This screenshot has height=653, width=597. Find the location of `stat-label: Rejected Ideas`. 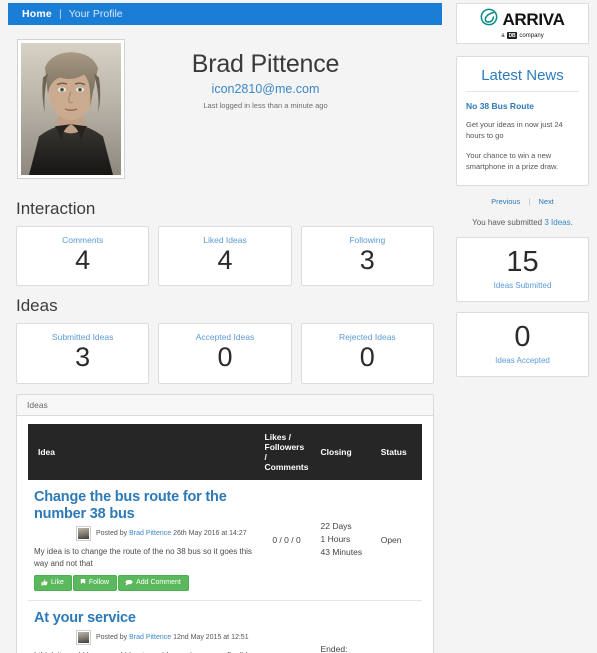

stat-label: Rejected Ideas is located at coordinates (367, 337).